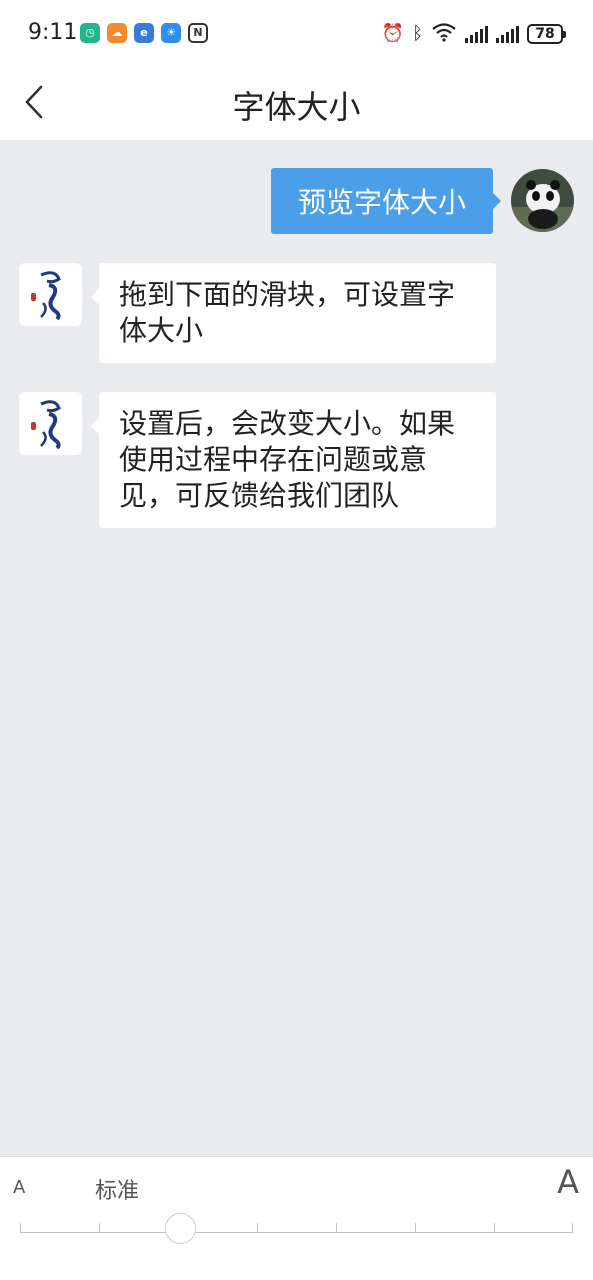 The height and width of the screenshot is (1280, 593). What do you see at coordinates (171, 33) in the screenshot?
I see `weather-app-icon: ☀` at bounding box center [171, 33].